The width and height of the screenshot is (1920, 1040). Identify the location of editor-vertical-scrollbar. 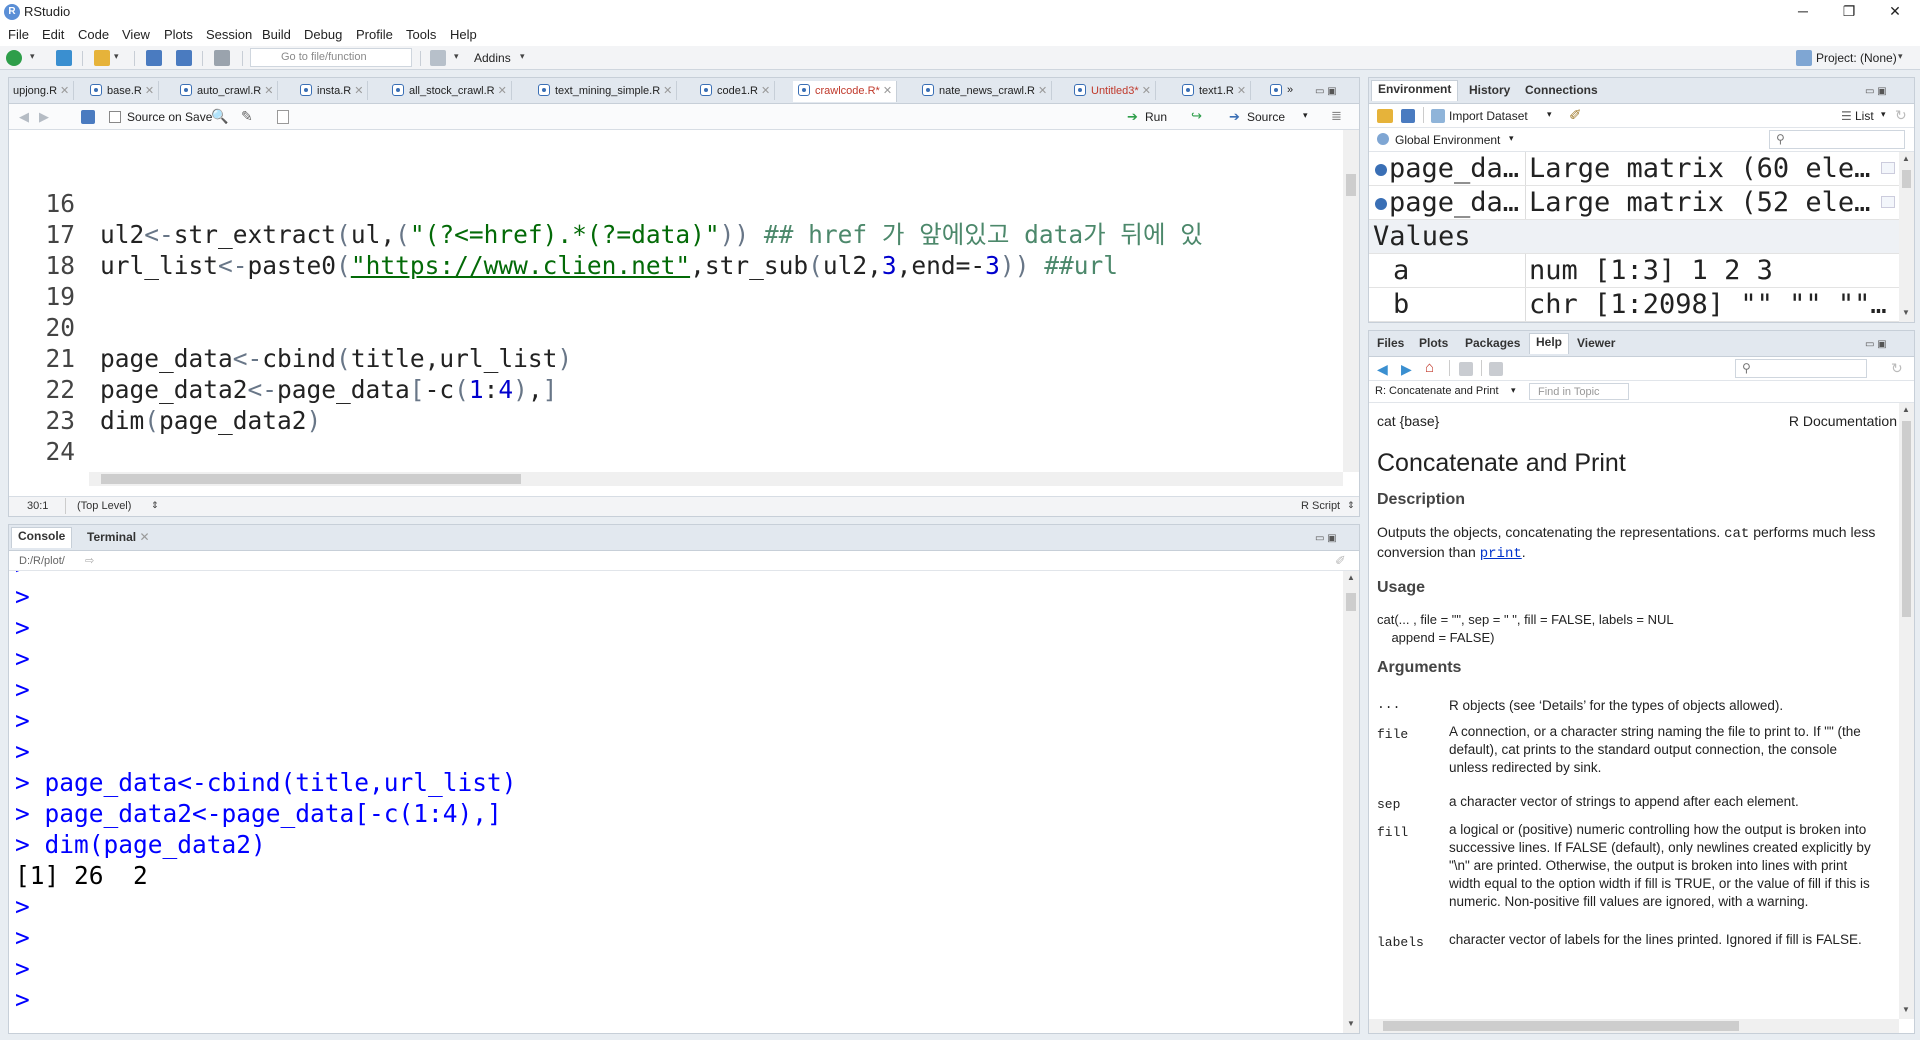
(1351, 301).